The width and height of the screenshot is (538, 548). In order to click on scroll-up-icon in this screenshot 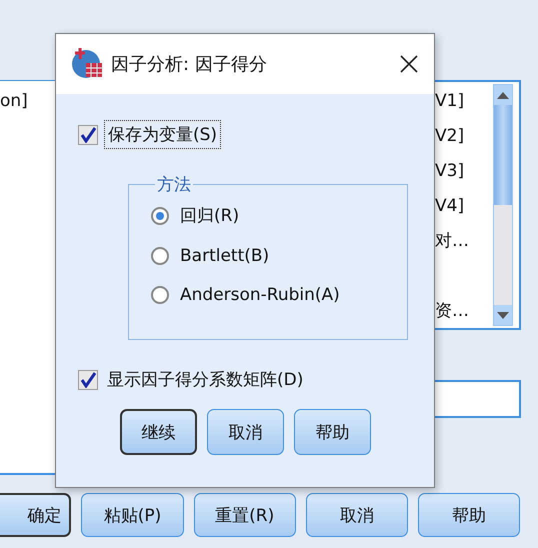, I will do `click(503, 95)`.